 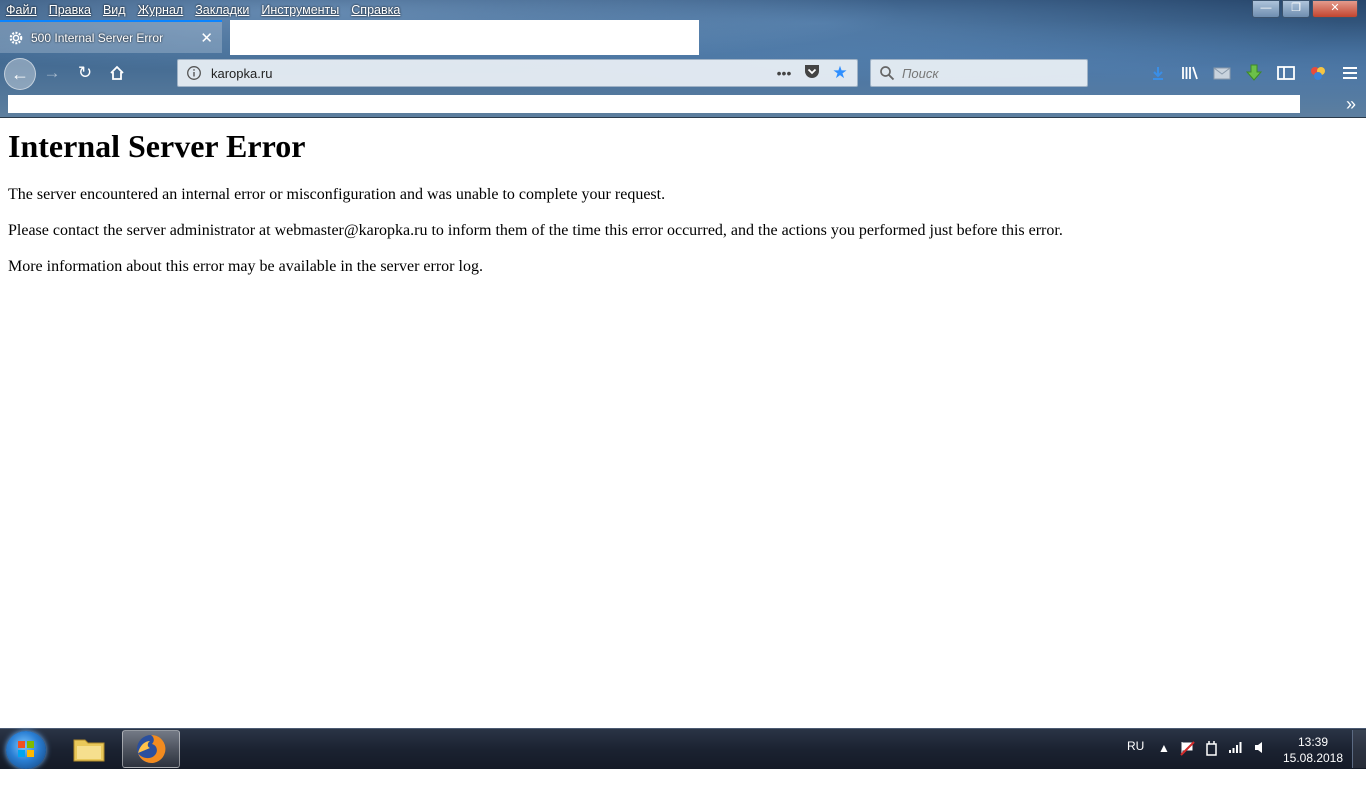 I want to click on mail-icon, so click(x=1222, y=73).